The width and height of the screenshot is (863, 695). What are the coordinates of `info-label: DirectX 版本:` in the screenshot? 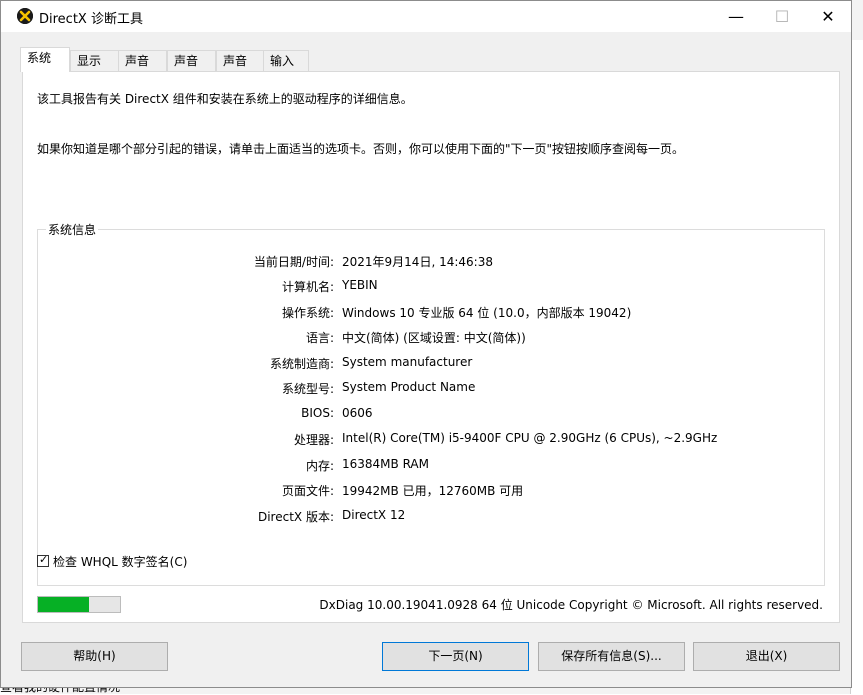 It's located at (296, 516).